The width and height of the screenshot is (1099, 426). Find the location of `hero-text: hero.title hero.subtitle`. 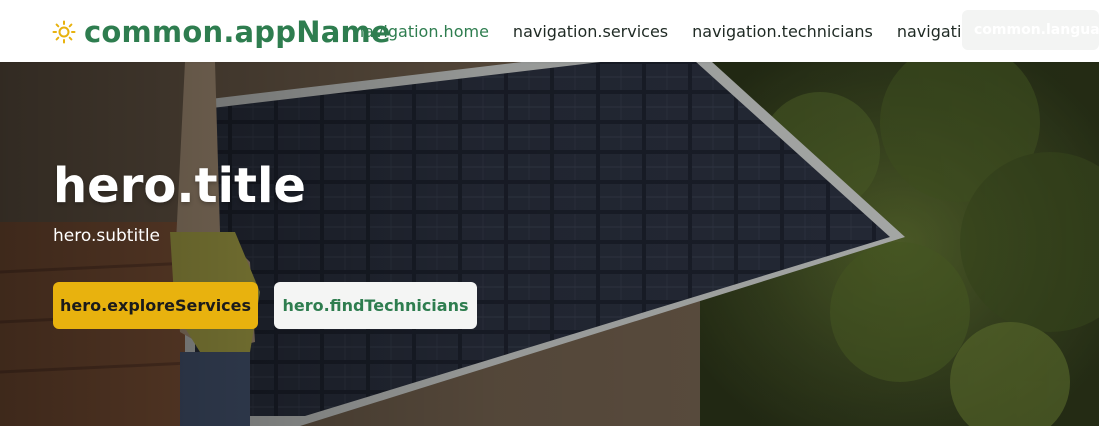

hero-text: hero.title hero.subtitle is located at coordinates (179, 202).